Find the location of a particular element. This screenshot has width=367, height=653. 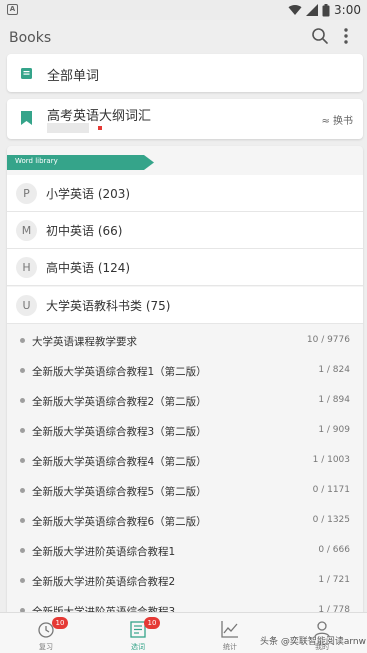

category-name: 初中英语 (66) is located at coordinates (84, 231).